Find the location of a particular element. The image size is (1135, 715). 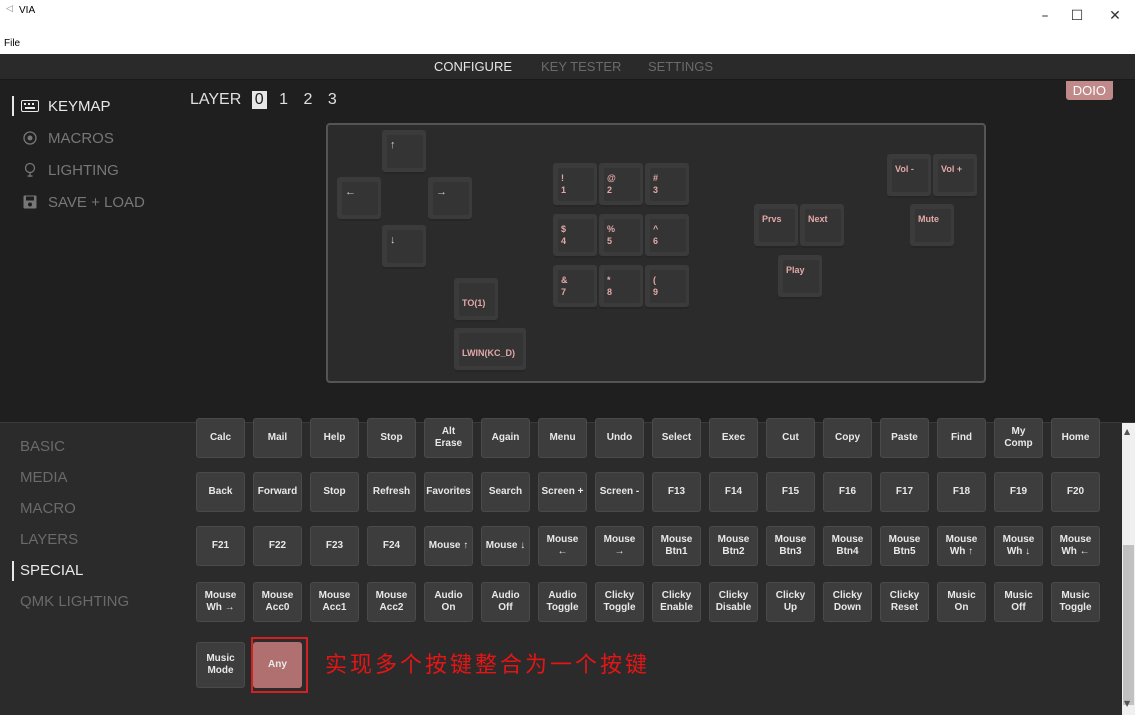

keycode-screen: Screen + is located at coordinates (562, 492).